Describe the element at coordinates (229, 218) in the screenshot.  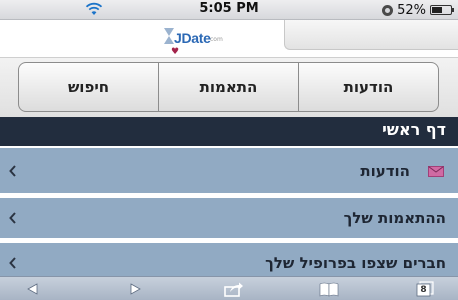
I see `list-item-my-matches: ההתאמות שלך` at that location.